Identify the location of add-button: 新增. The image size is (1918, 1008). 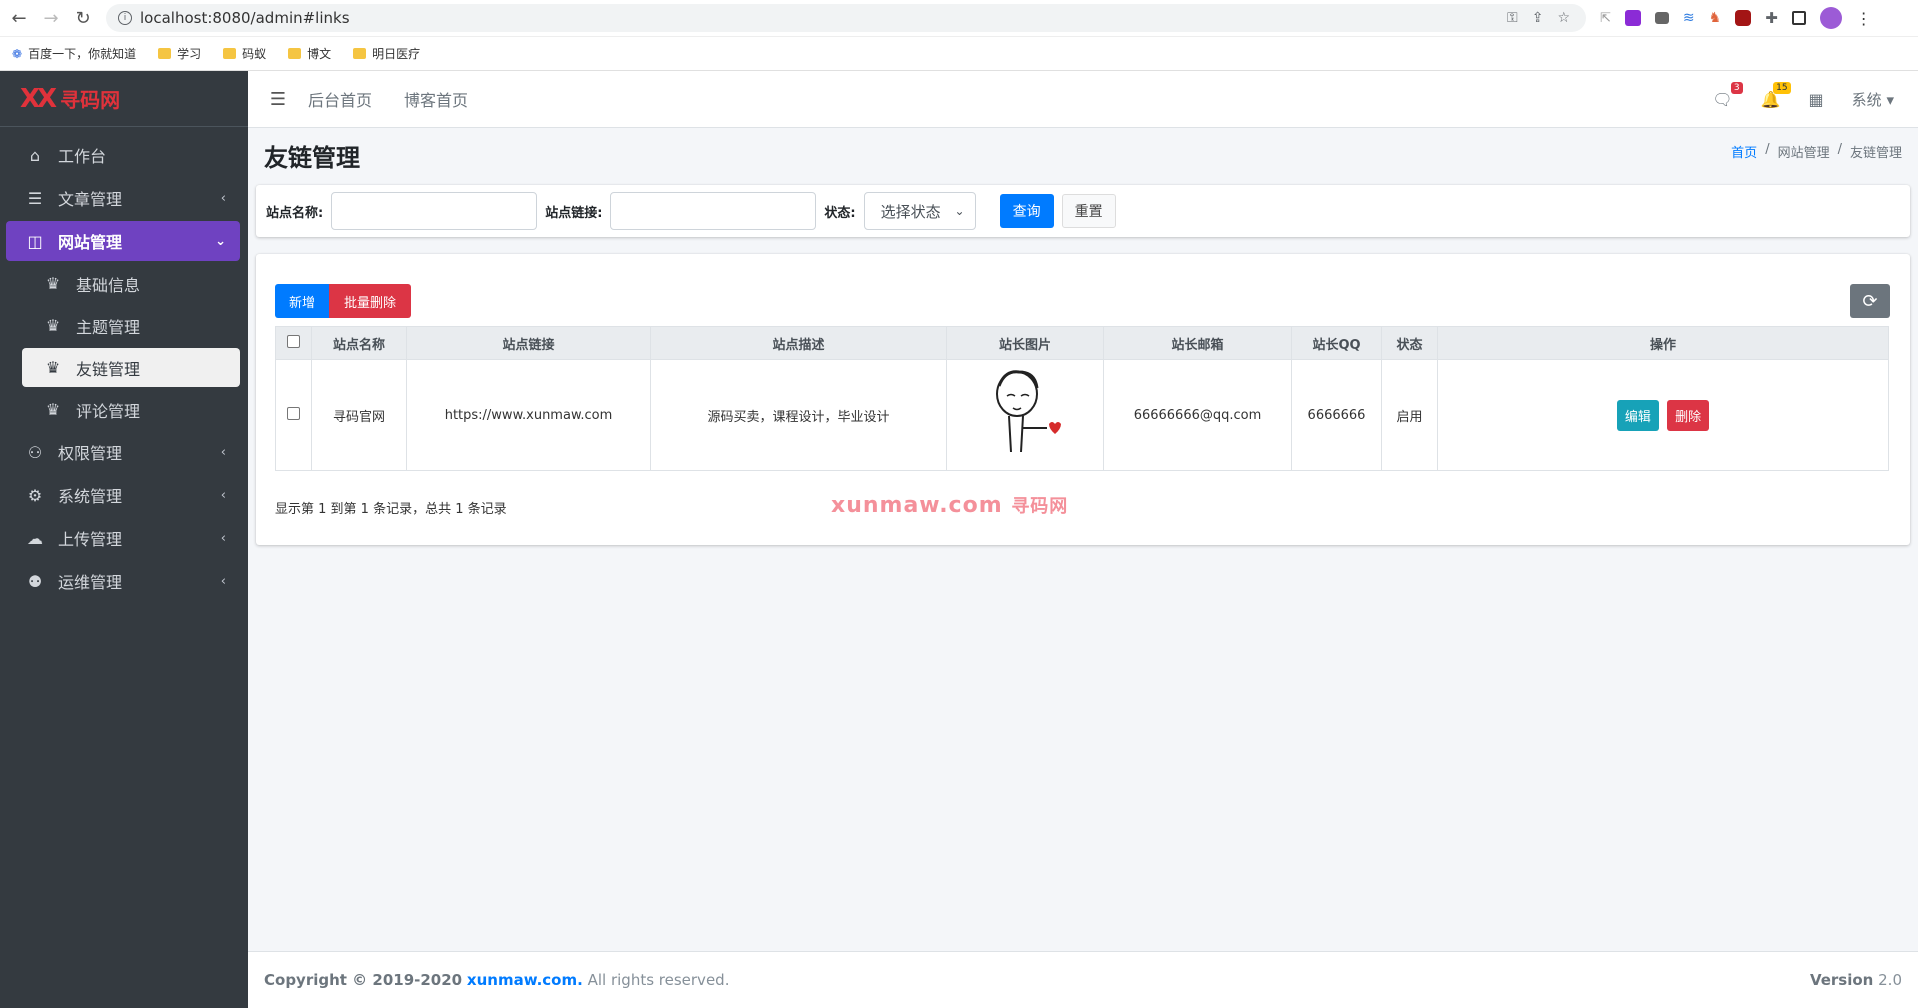
(302, 301).